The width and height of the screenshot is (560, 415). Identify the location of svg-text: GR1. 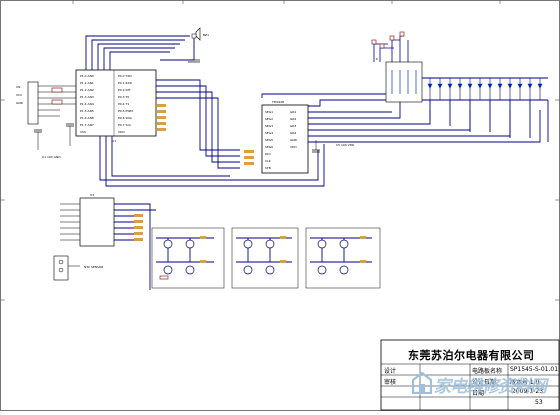
(293, 112).